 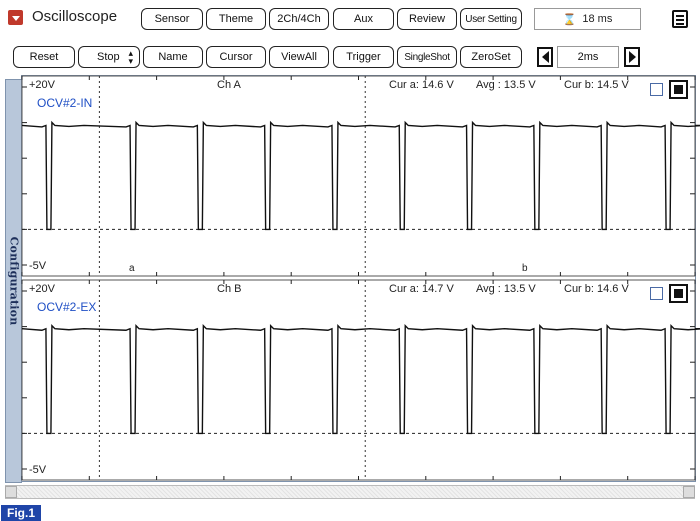 I want to click on ch-a-title: Ch A, so click(x=229, y=85).